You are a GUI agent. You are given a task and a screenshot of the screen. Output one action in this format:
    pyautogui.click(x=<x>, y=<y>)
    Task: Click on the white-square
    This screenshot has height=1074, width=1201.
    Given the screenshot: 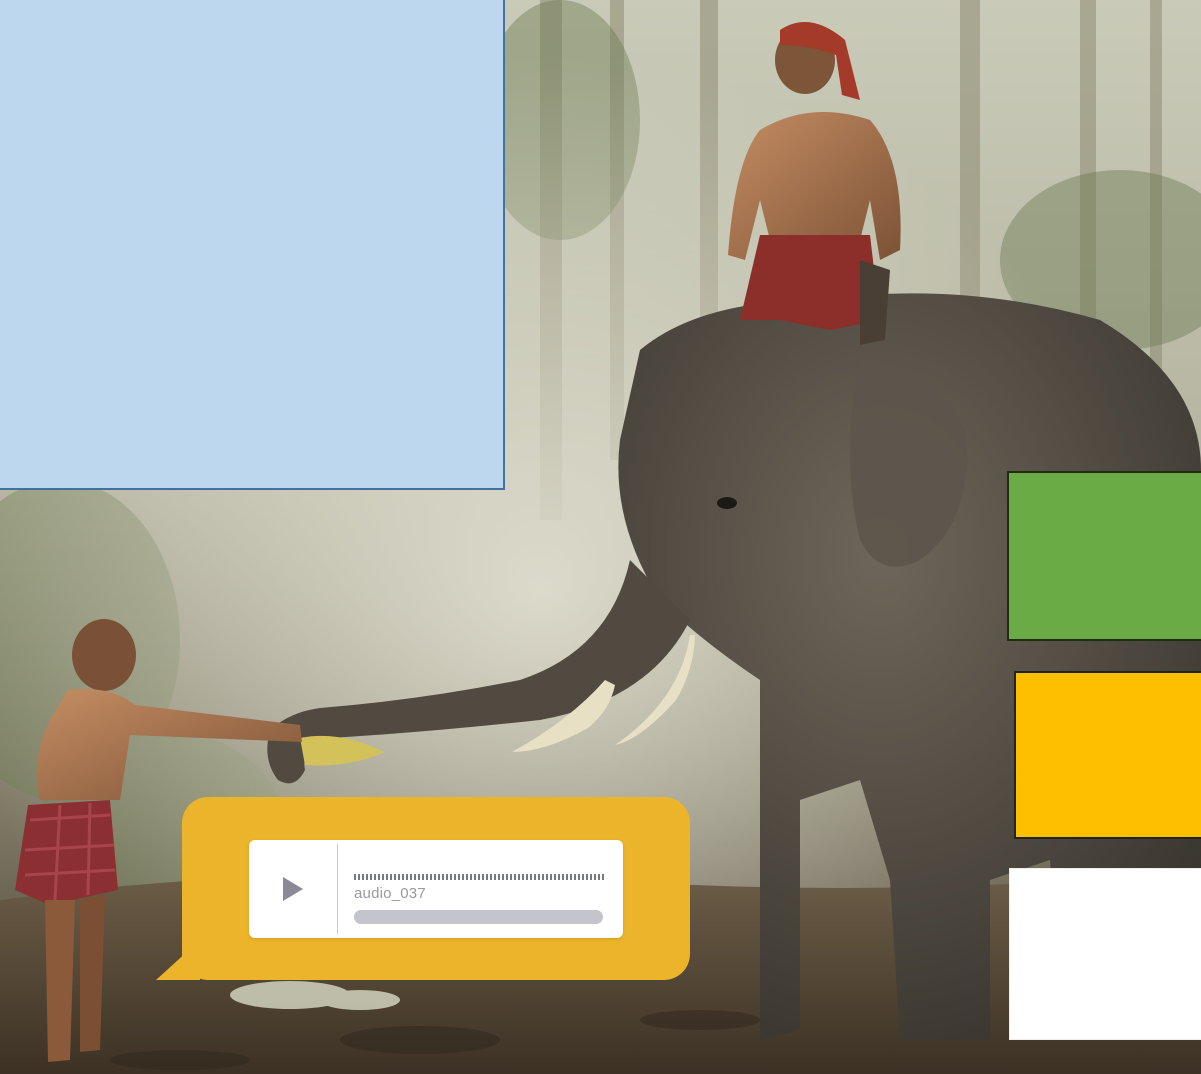 What is the action you would take?
    pyautogui.click(x=1105, y=954)
    